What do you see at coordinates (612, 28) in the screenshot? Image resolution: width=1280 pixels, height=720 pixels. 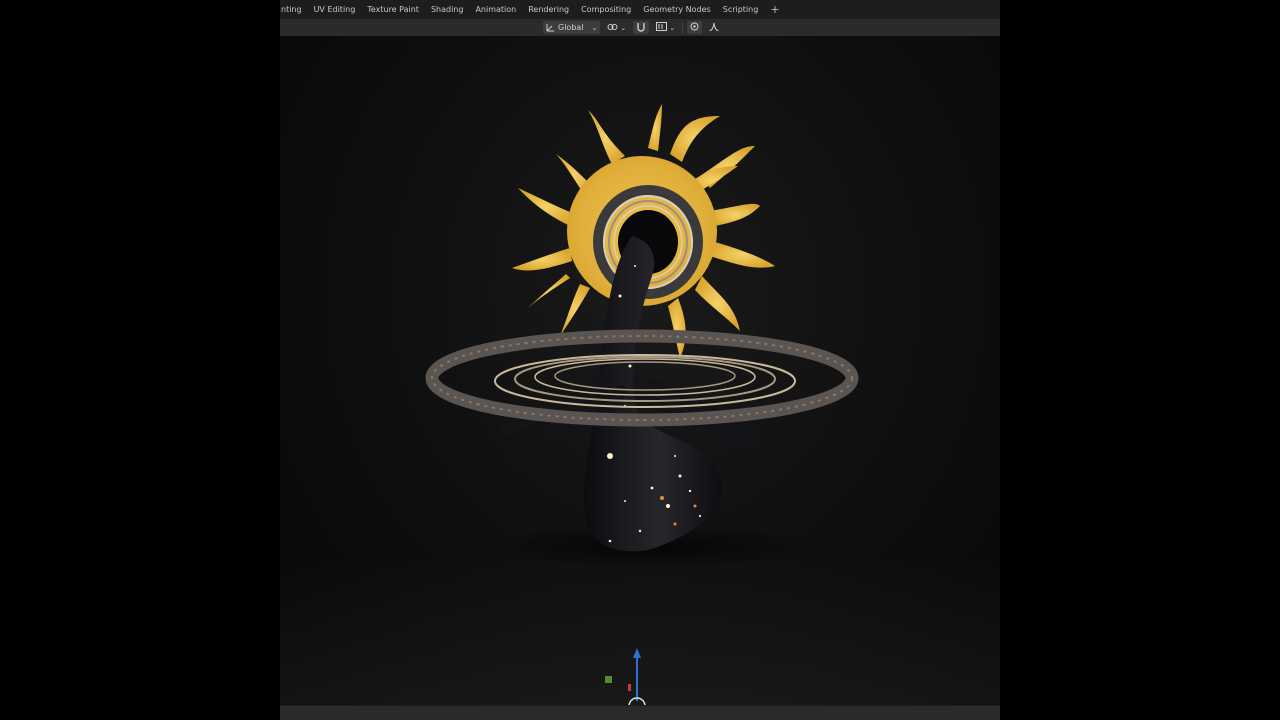 I see `pivot-link-icon` at bounding box center [612, 28].